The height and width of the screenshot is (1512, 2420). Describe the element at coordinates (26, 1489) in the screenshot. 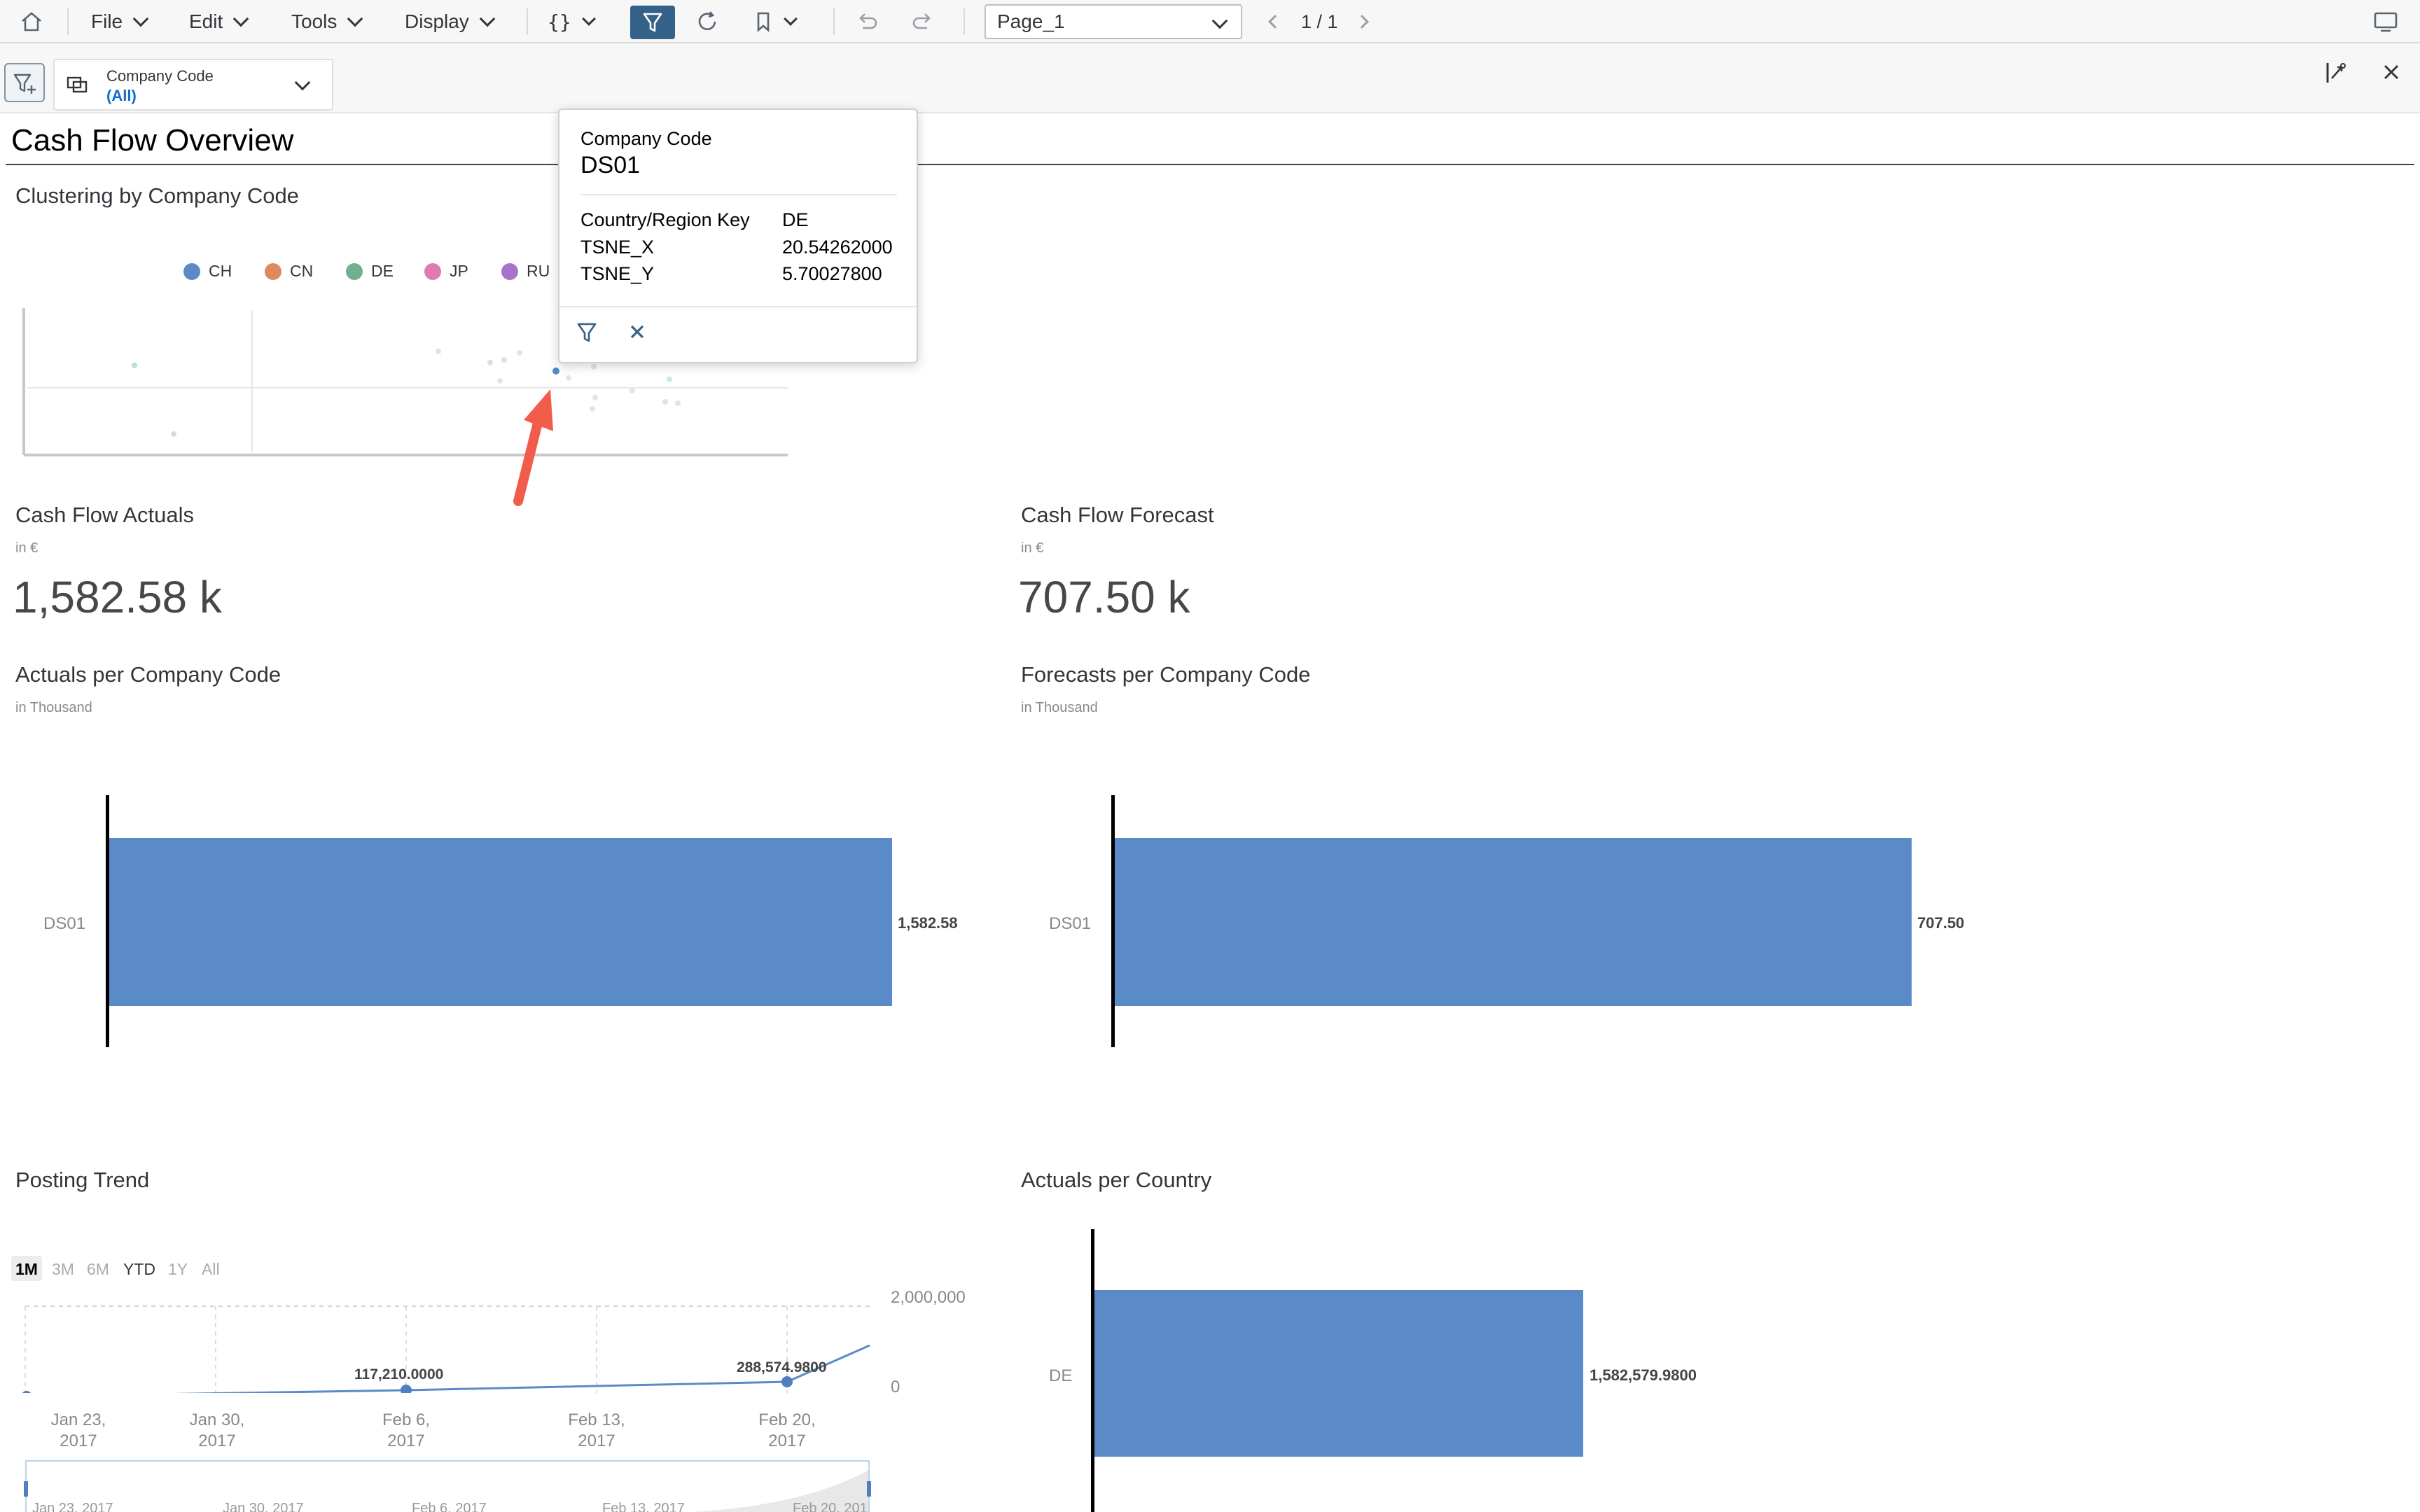

I see `navigator-handle-left` at that location.